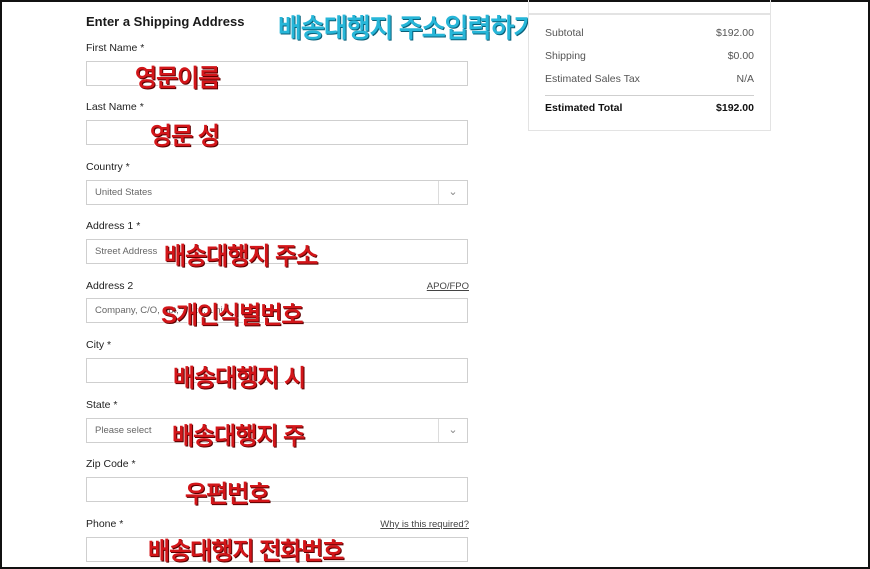 This screenshot has width=870, height=569. I want to click on summary-top-edge, so click(649, 7).